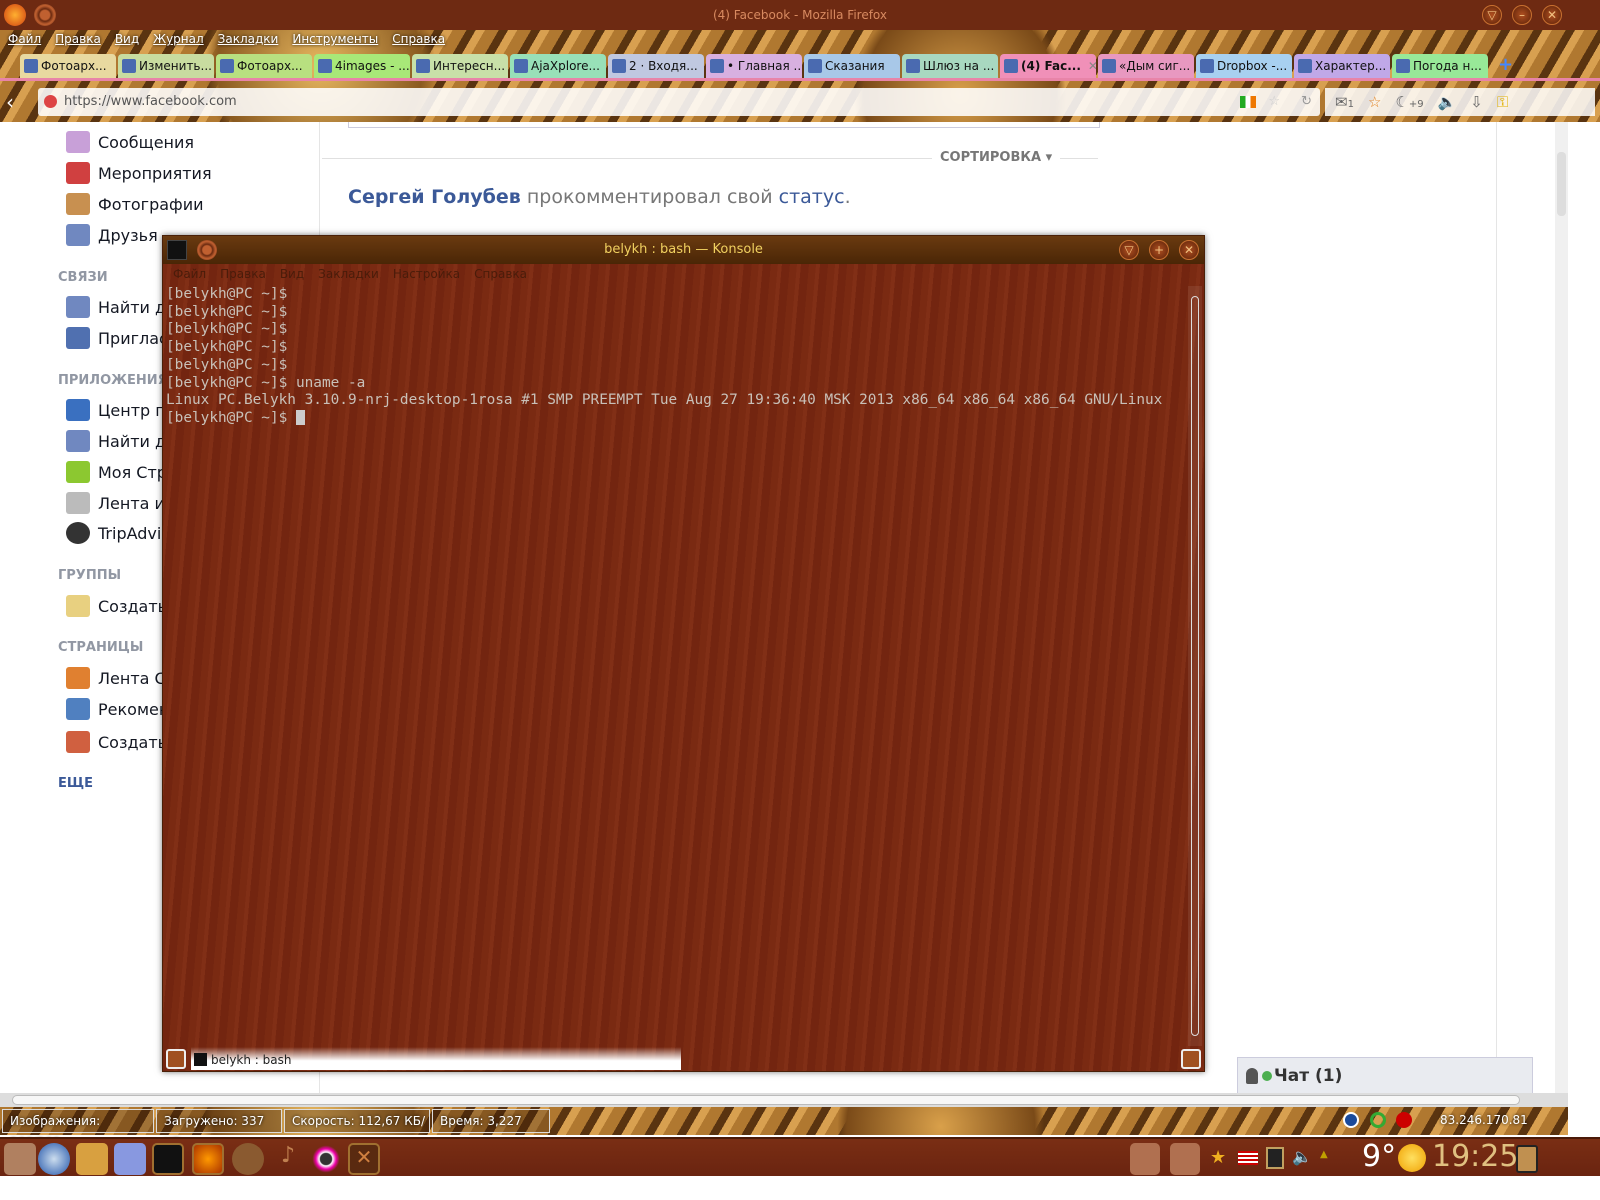 The image size is (1600, 1200). Describe the element at coordinates (1447, 102) in the screenshot. I see `speaker-icon: 🔈` at that location.